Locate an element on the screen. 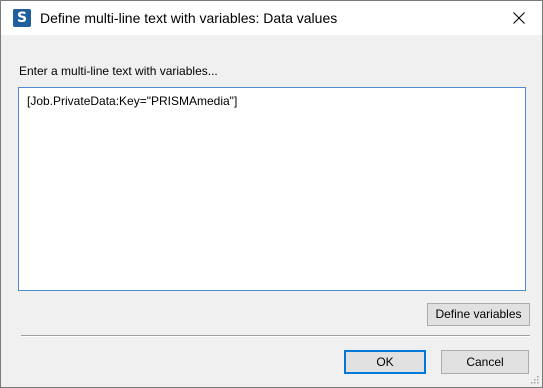  divider is located at coordinates (275, 336).